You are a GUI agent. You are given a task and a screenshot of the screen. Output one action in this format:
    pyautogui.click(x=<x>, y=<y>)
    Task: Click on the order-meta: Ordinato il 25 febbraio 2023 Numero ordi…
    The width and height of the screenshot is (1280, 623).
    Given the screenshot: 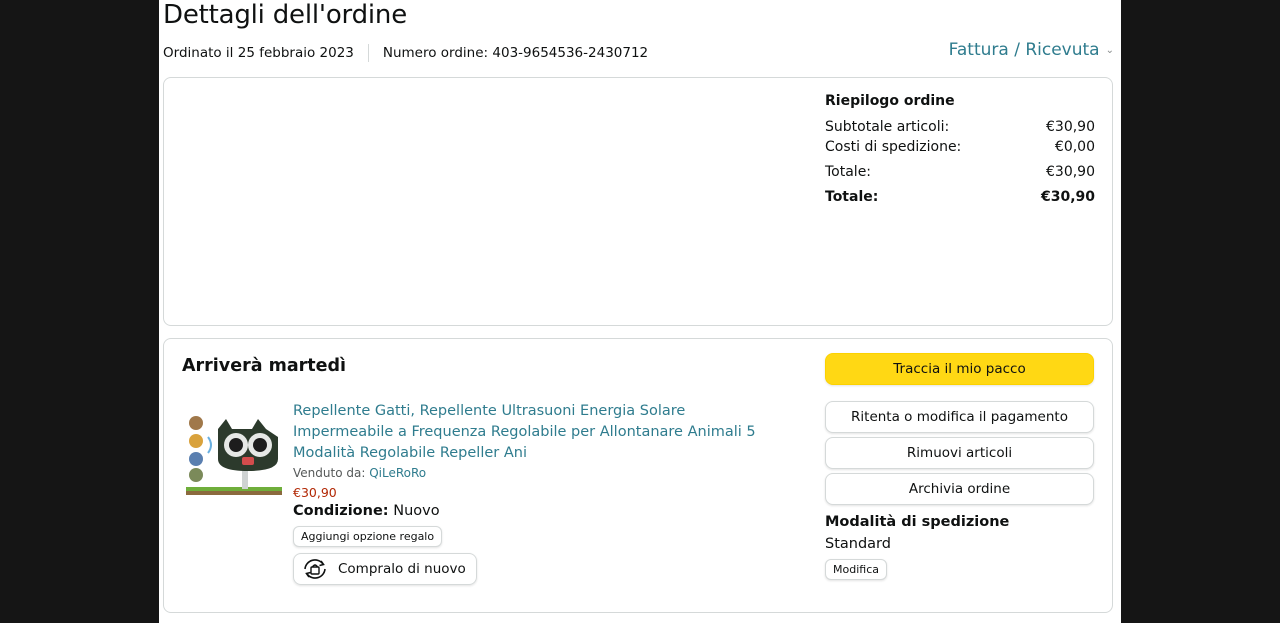 What is the action you would take?
    pyautogui.click(x=405, y=53)
    